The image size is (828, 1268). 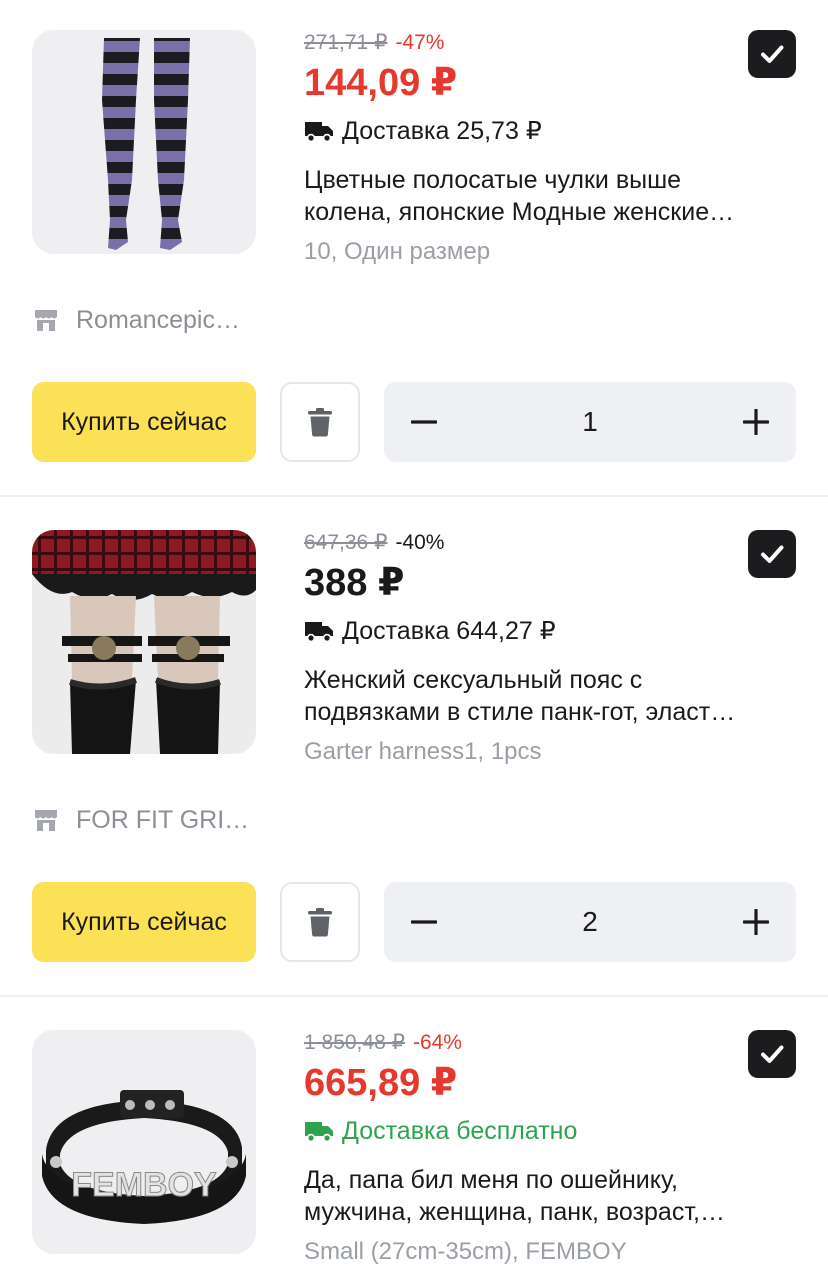 What do you see at coordinates (144, 1185) in the screenshot?
I see `collar-lettering: FEMBOY` at bounding box center [144, 1185].